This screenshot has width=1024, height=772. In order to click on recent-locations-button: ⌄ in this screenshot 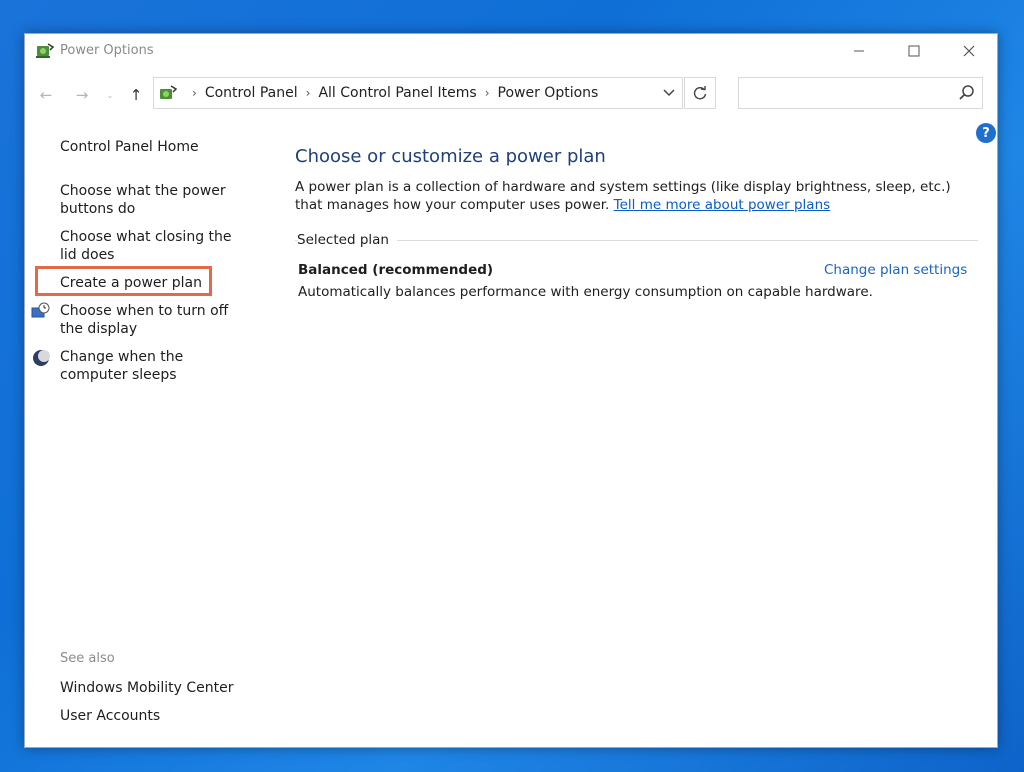, I will do `click(110, 95)`.